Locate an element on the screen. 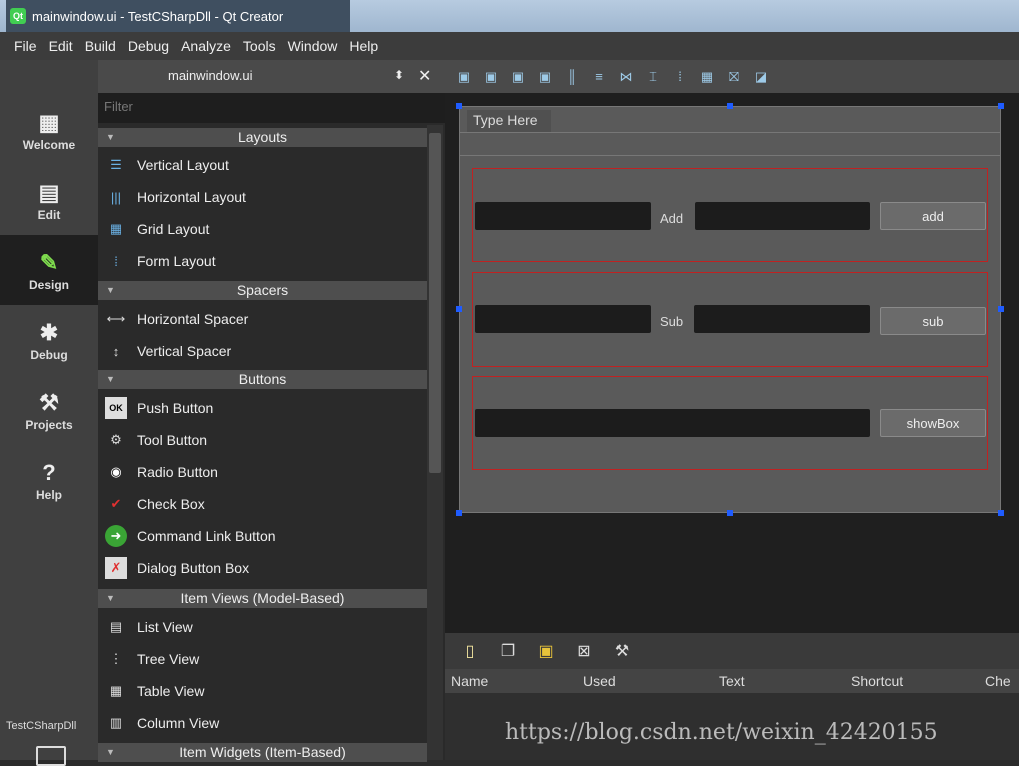 The height and width of the screenshot is (766, 1019). mode-help: ? Help is located at coordinates (49, 480).